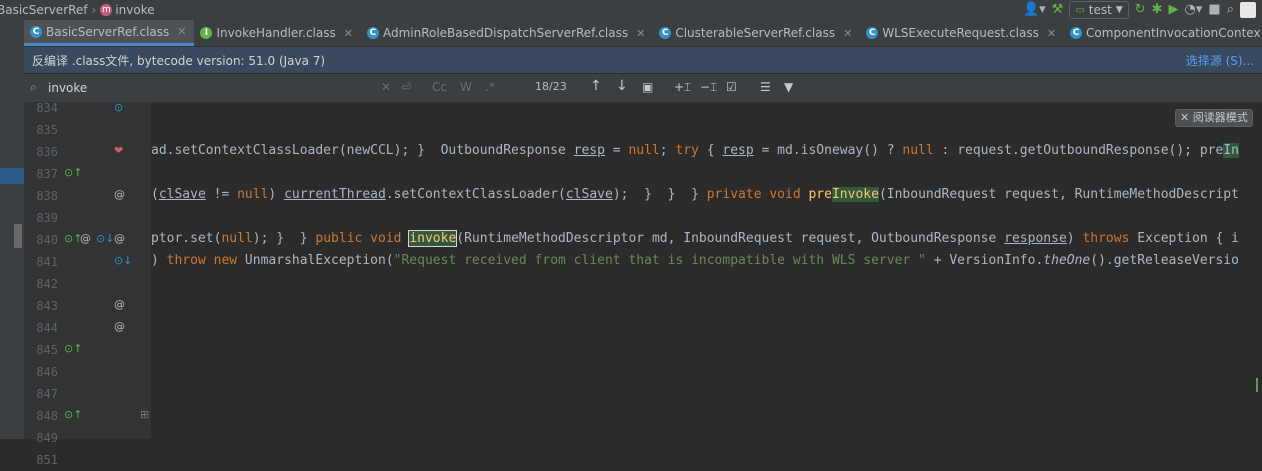 This screenshot has height=471, width=1262. I want to click on breadcrumb: BasicServerRef › m invoke, so click(77, 10).